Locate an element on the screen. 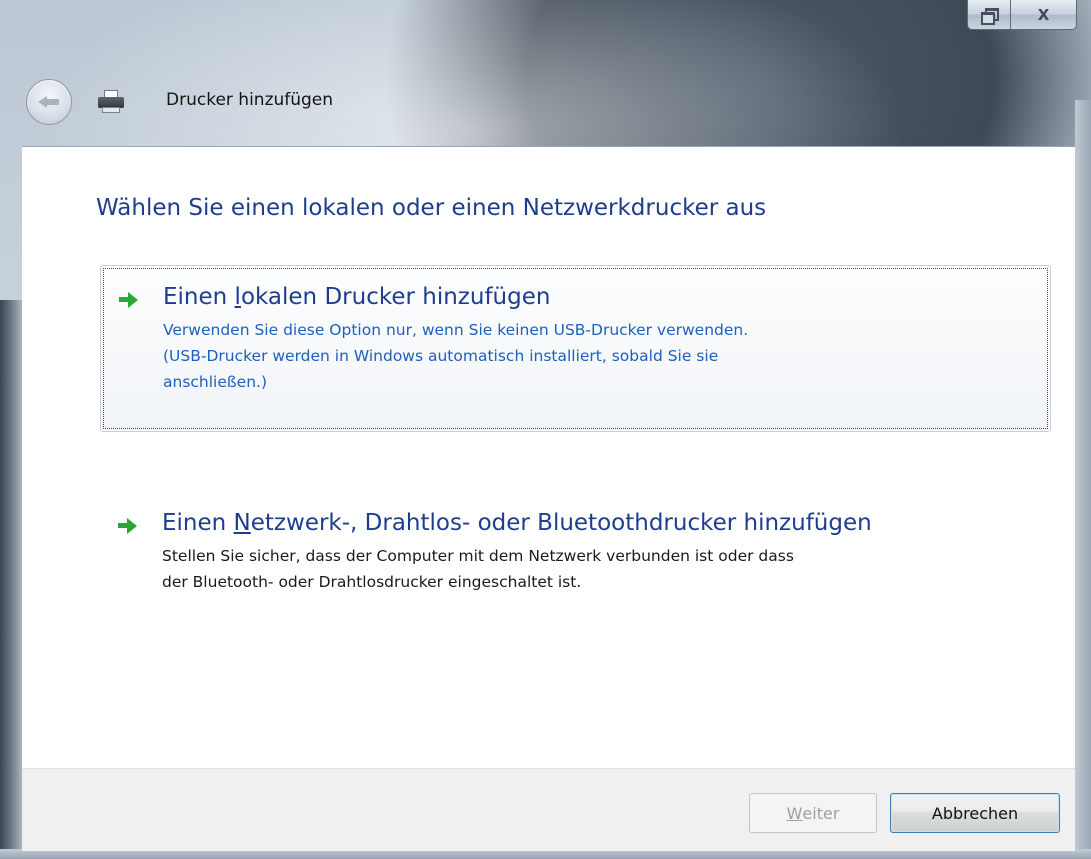 This screenshot has width=1091, height=859. restore-button is located at coordinates (989, 15).